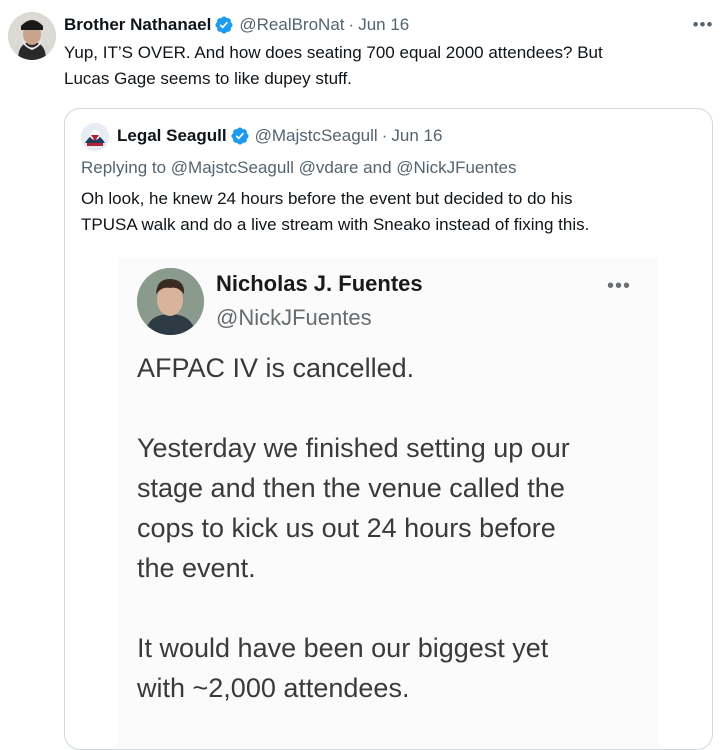  Describe the element at coordinates (124, 167) in the screenshot. I see `replying-prefix: Replying to` at that location.